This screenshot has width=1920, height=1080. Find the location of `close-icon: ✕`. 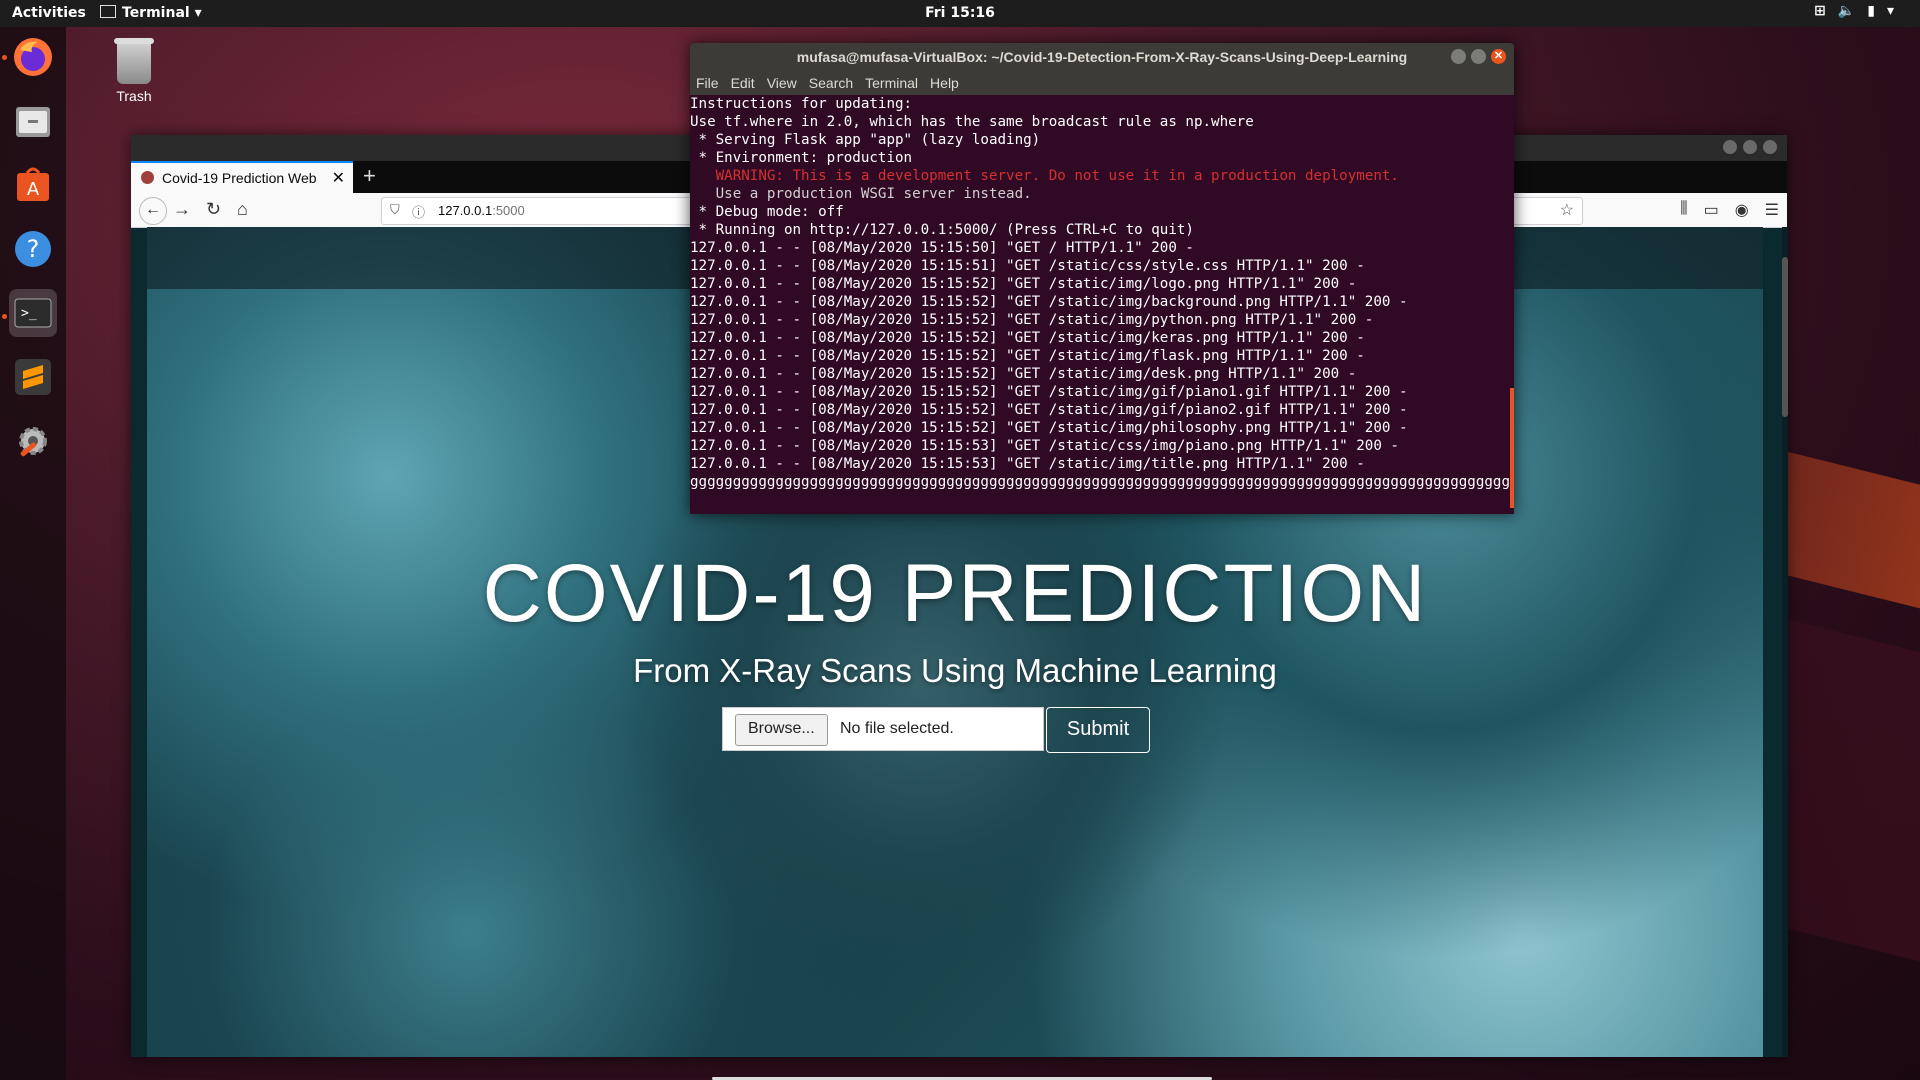

close-icon: ✕ is located at coordinates (1498, 56).